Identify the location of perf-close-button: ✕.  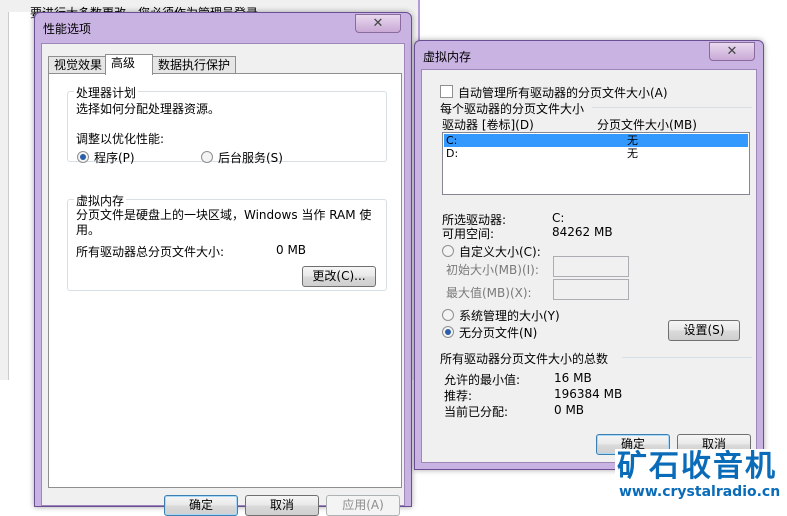
(378, 23).